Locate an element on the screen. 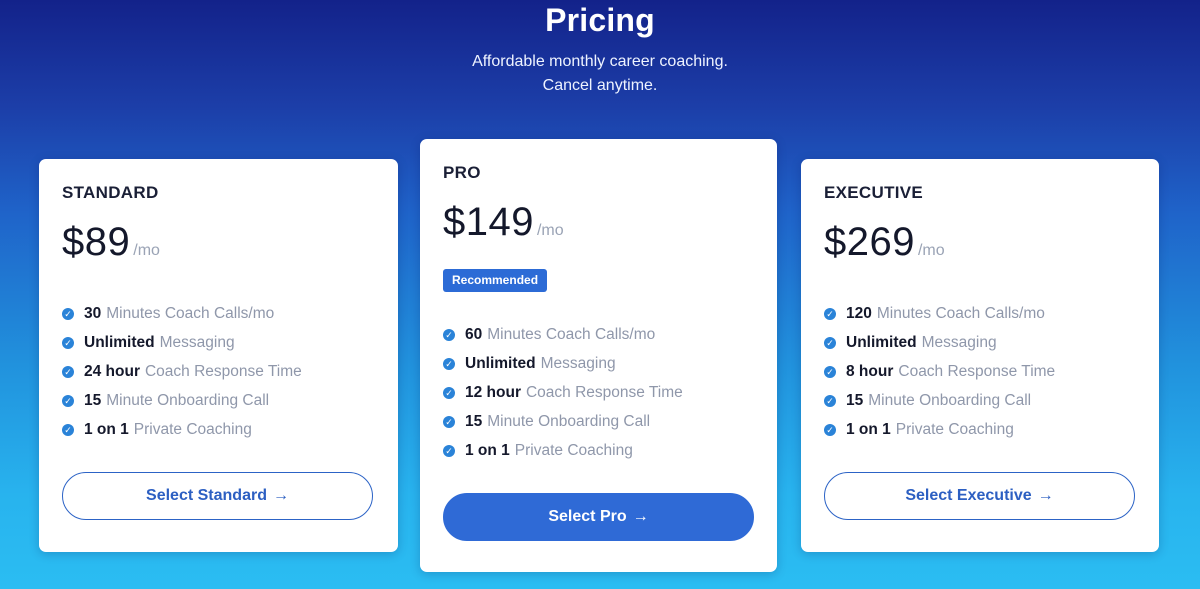  page-title: Pricing is located at coordinates (600, 20).